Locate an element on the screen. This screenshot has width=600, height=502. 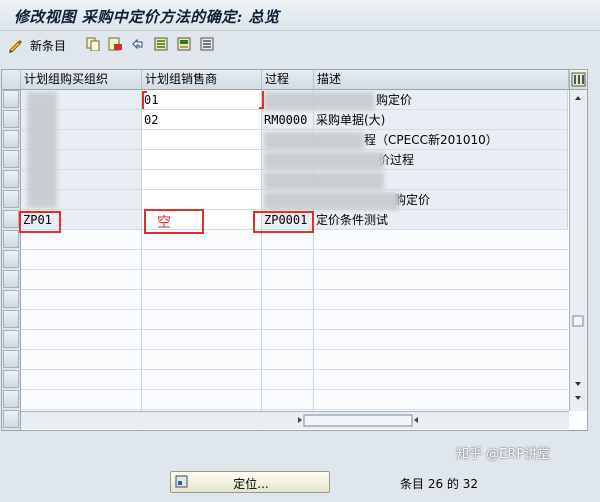
watermark-text: 知乎 @ERP讲堂 is located at coordinates (503, 454).